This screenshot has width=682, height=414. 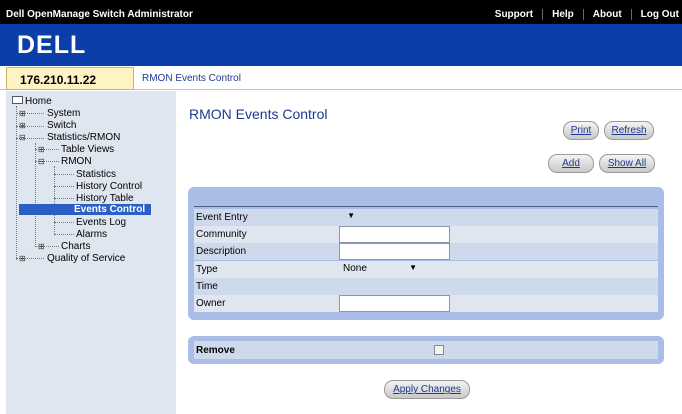 I want to click on event-entry-select: ▼, so click(x=349, y=217).